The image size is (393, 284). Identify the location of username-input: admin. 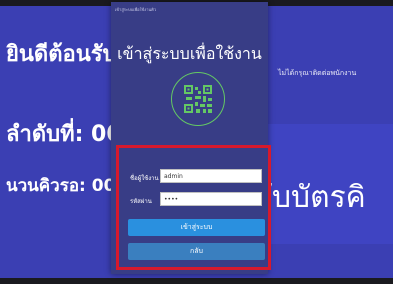
(211, 176).